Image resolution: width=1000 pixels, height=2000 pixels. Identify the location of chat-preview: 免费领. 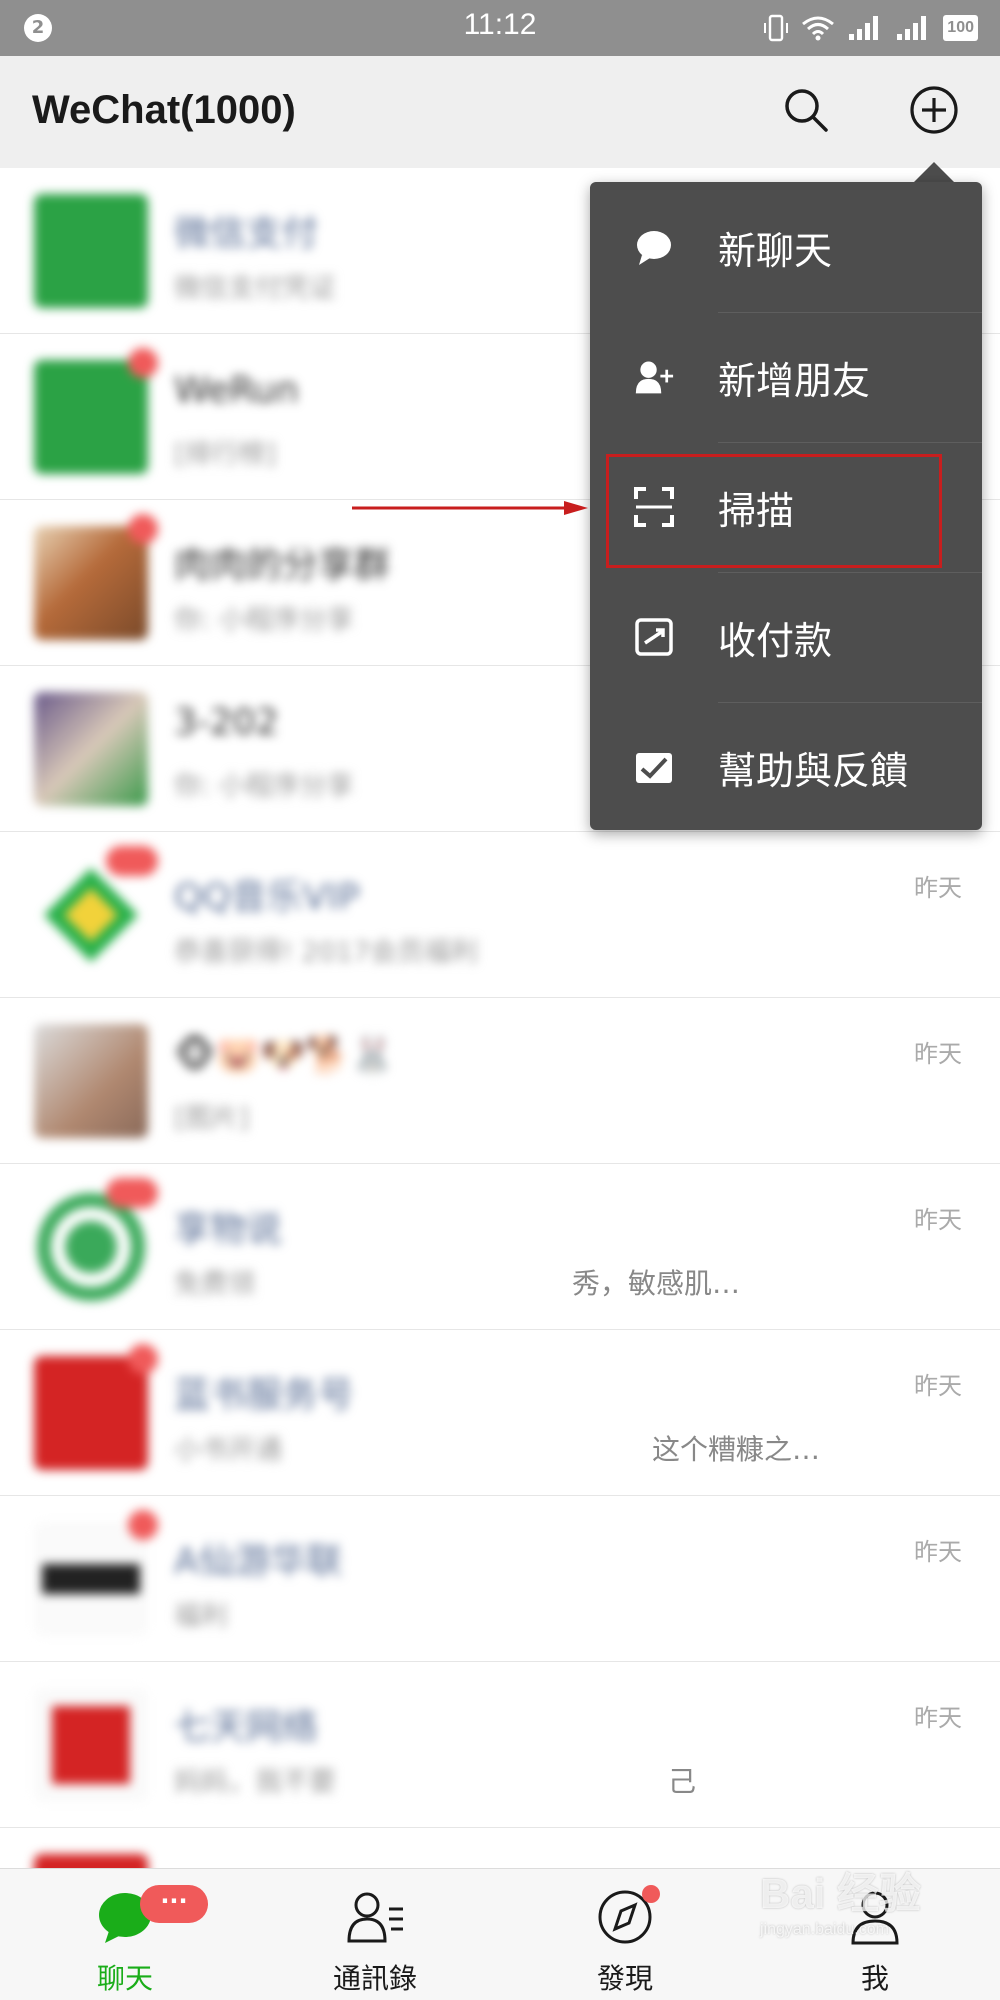
(214, 1284).